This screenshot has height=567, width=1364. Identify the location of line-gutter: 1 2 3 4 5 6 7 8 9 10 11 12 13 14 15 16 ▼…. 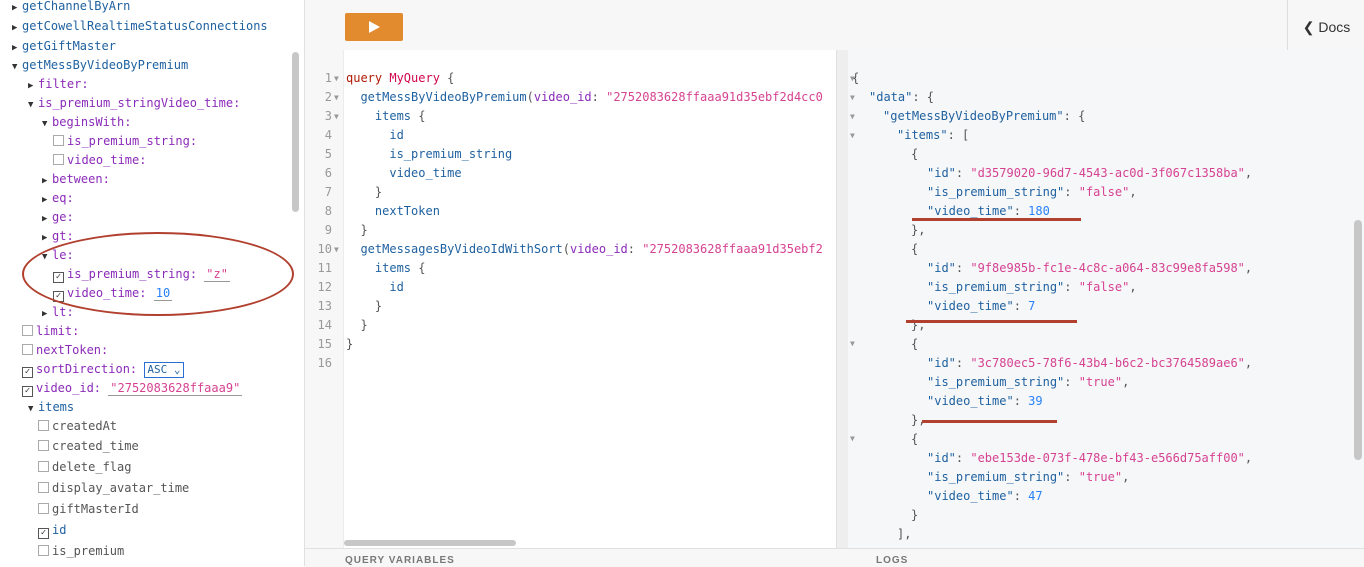
(324, 299).